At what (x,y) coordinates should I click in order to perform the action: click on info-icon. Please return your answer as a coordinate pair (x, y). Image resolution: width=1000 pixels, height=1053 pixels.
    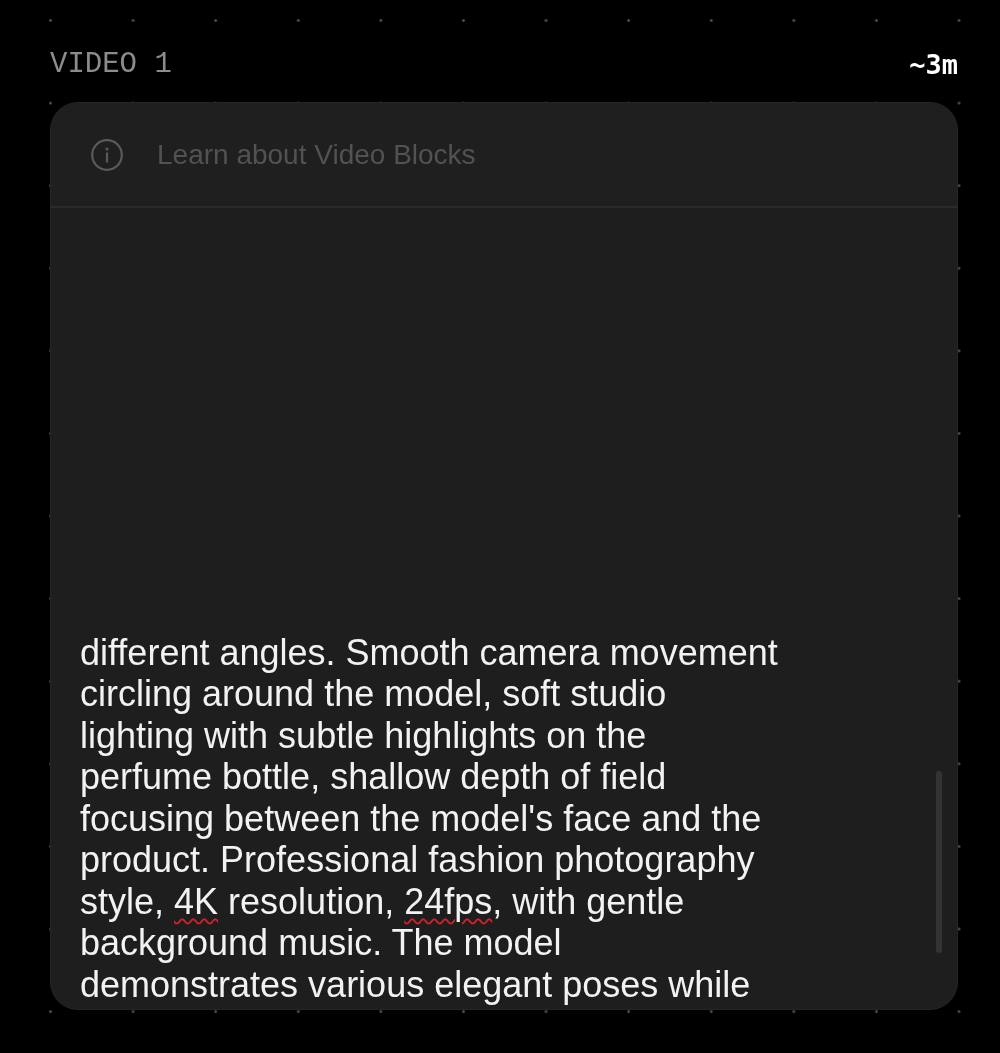
    Looking at the image, I should click on (107, 154).